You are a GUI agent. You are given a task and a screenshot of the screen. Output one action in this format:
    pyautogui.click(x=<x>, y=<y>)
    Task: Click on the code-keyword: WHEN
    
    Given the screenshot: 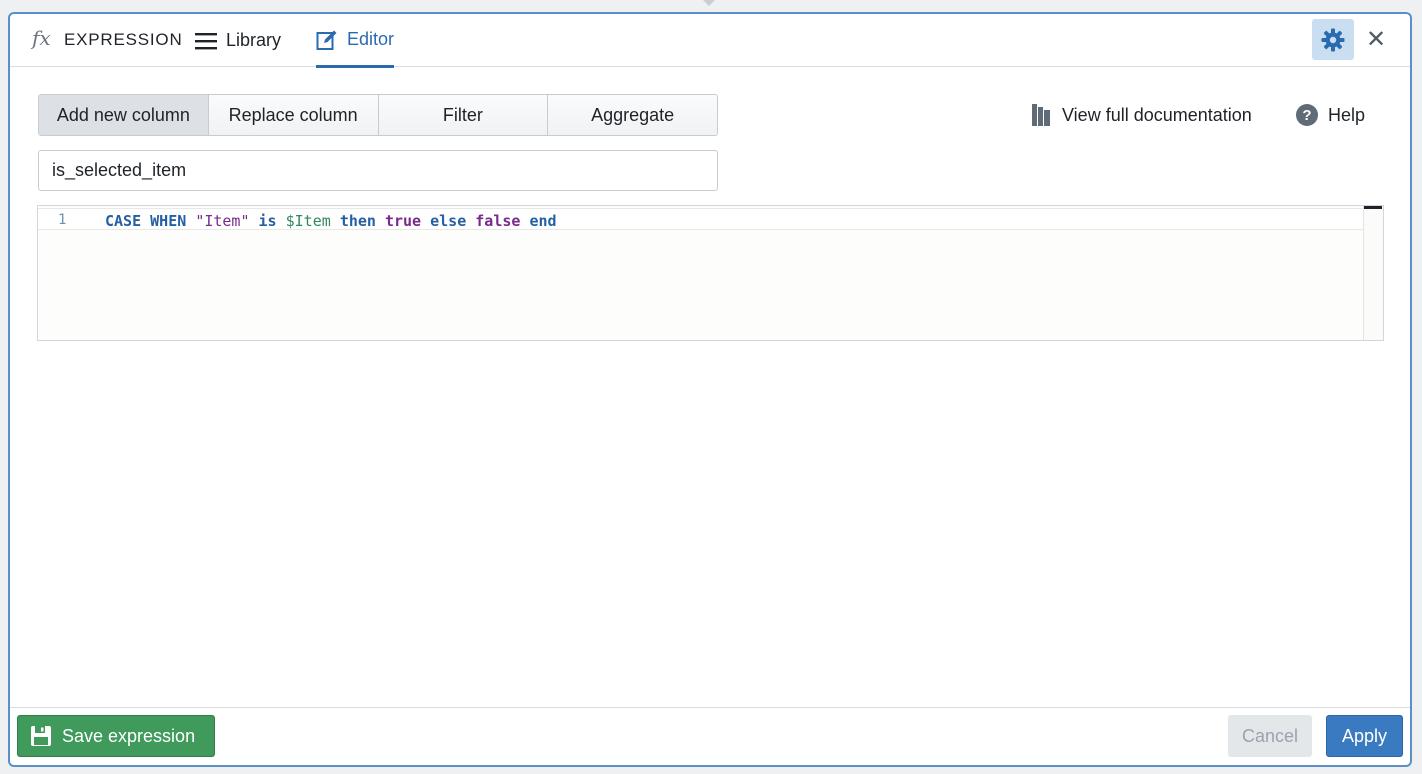 What is the action you would take?
    pyautogui.click(x=168, y=221)
    